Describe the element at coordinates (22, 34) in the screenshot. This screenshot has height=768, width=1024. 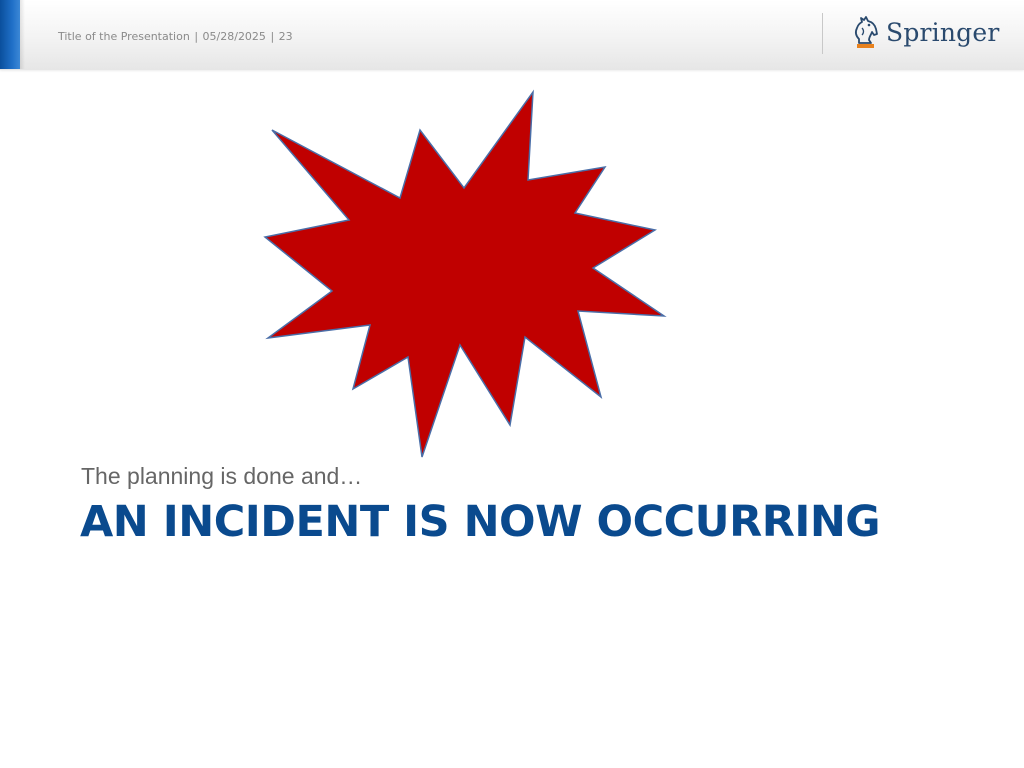
I see `header-accent-shadow` at that location.